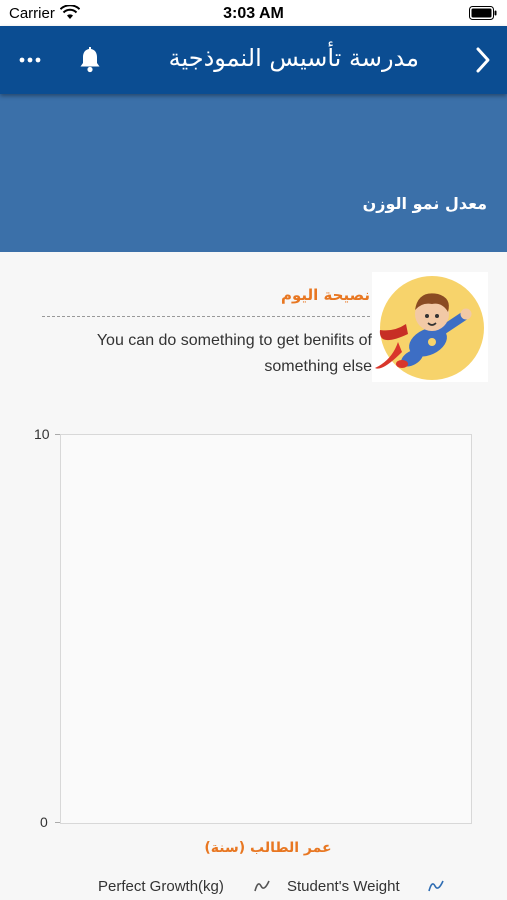 Image resolution: width=507 pixels, height=900 pixels. I want to click on chevron-right-icon, so click(483, 62).